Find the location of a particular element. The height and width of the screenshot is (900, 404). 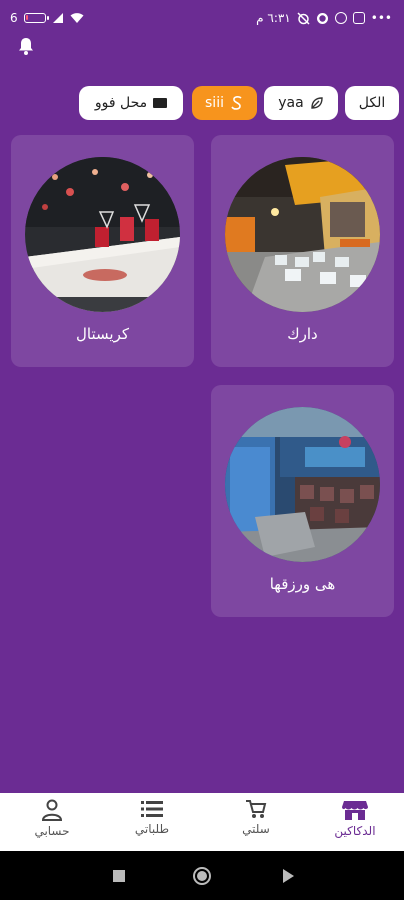

cell-signal-icon is located at coordinates (57, 18).